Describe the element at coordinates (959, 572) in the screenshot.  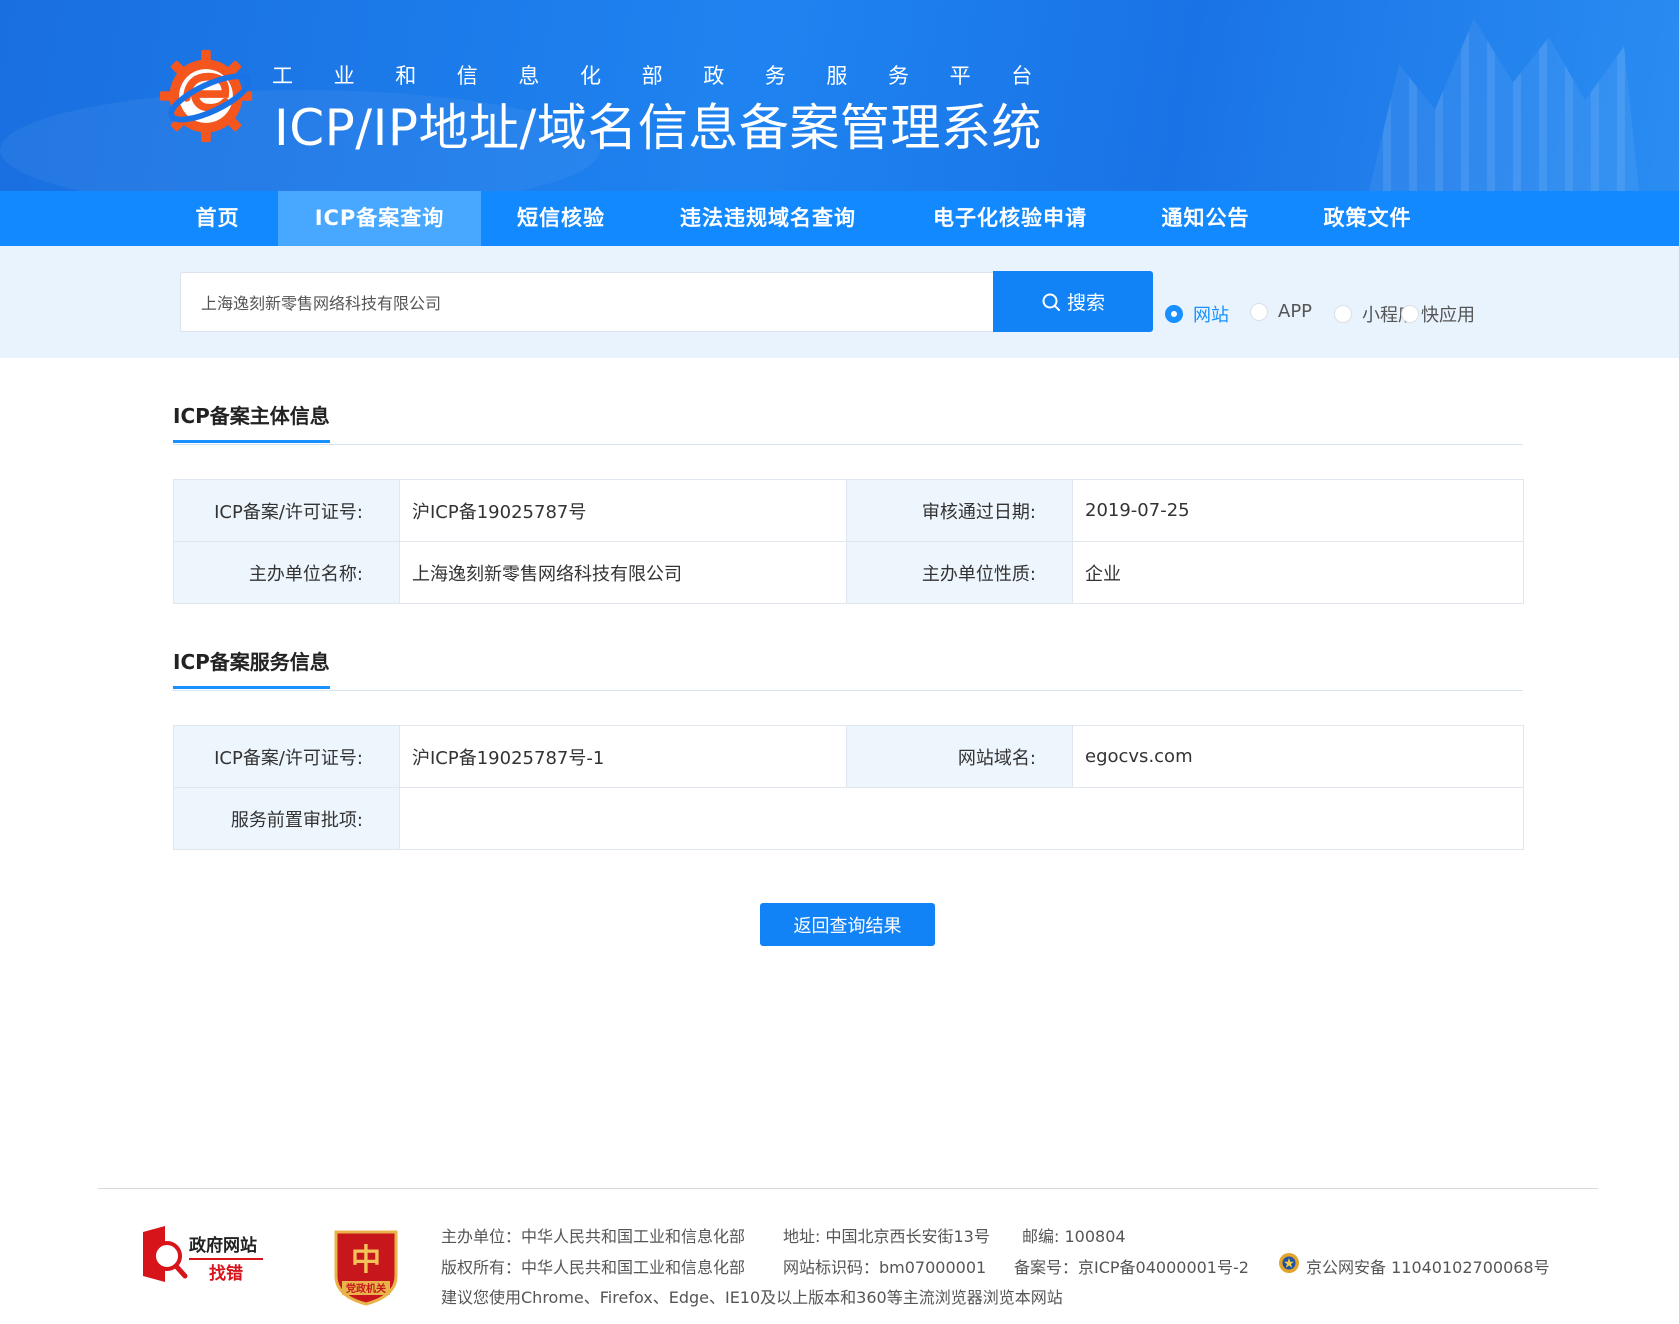
I see `org-type-label: 主办单位性质:` at that location.